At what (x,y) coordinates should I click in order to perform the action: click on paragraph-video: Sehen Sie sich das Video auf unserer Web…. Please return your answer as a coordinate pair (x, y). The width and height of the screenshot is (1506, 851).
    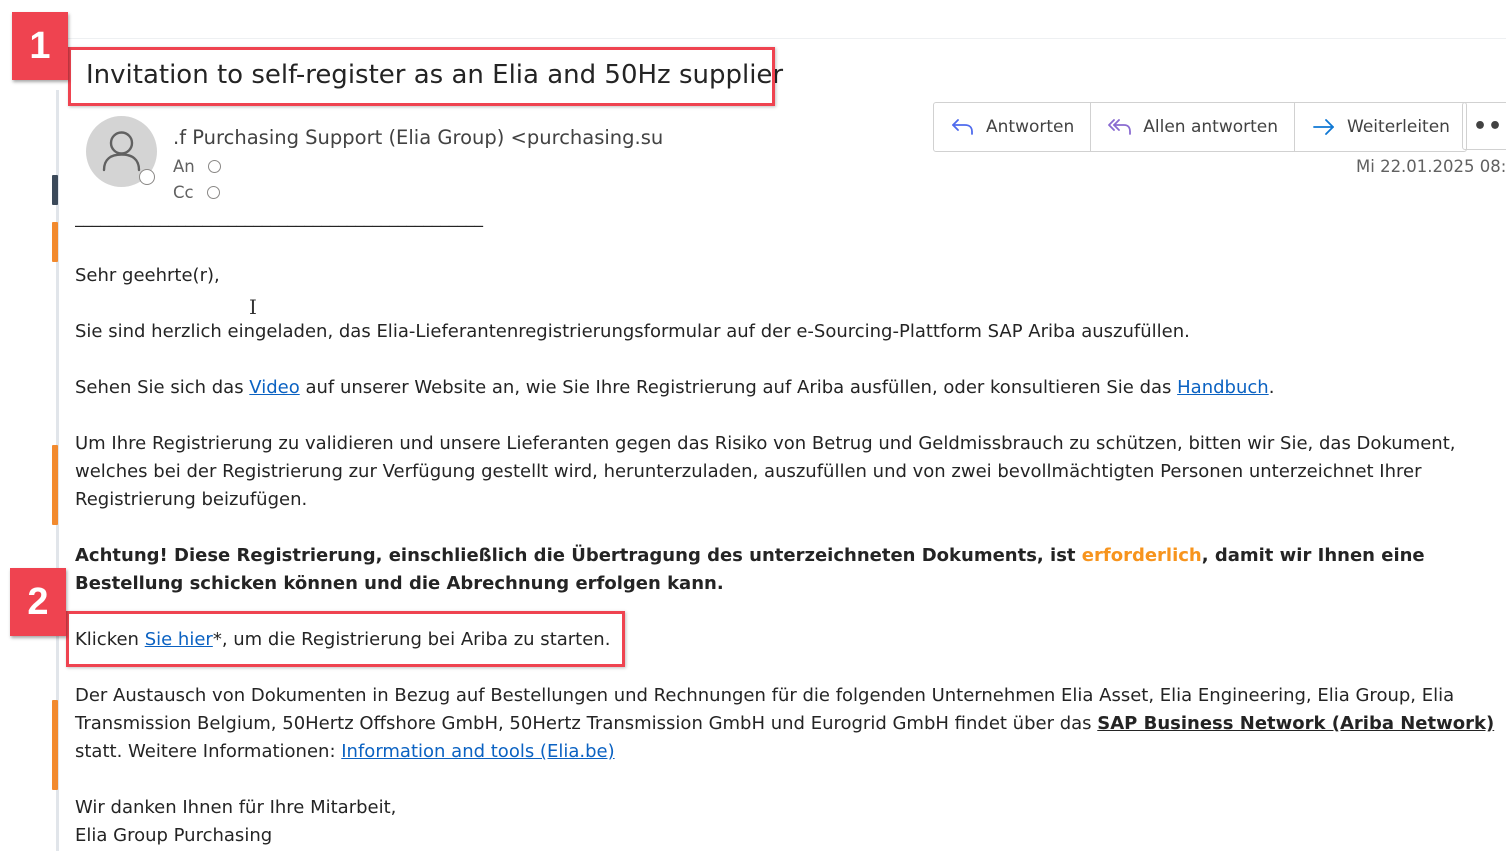
    Looking at the image, I should click on (674, 388).